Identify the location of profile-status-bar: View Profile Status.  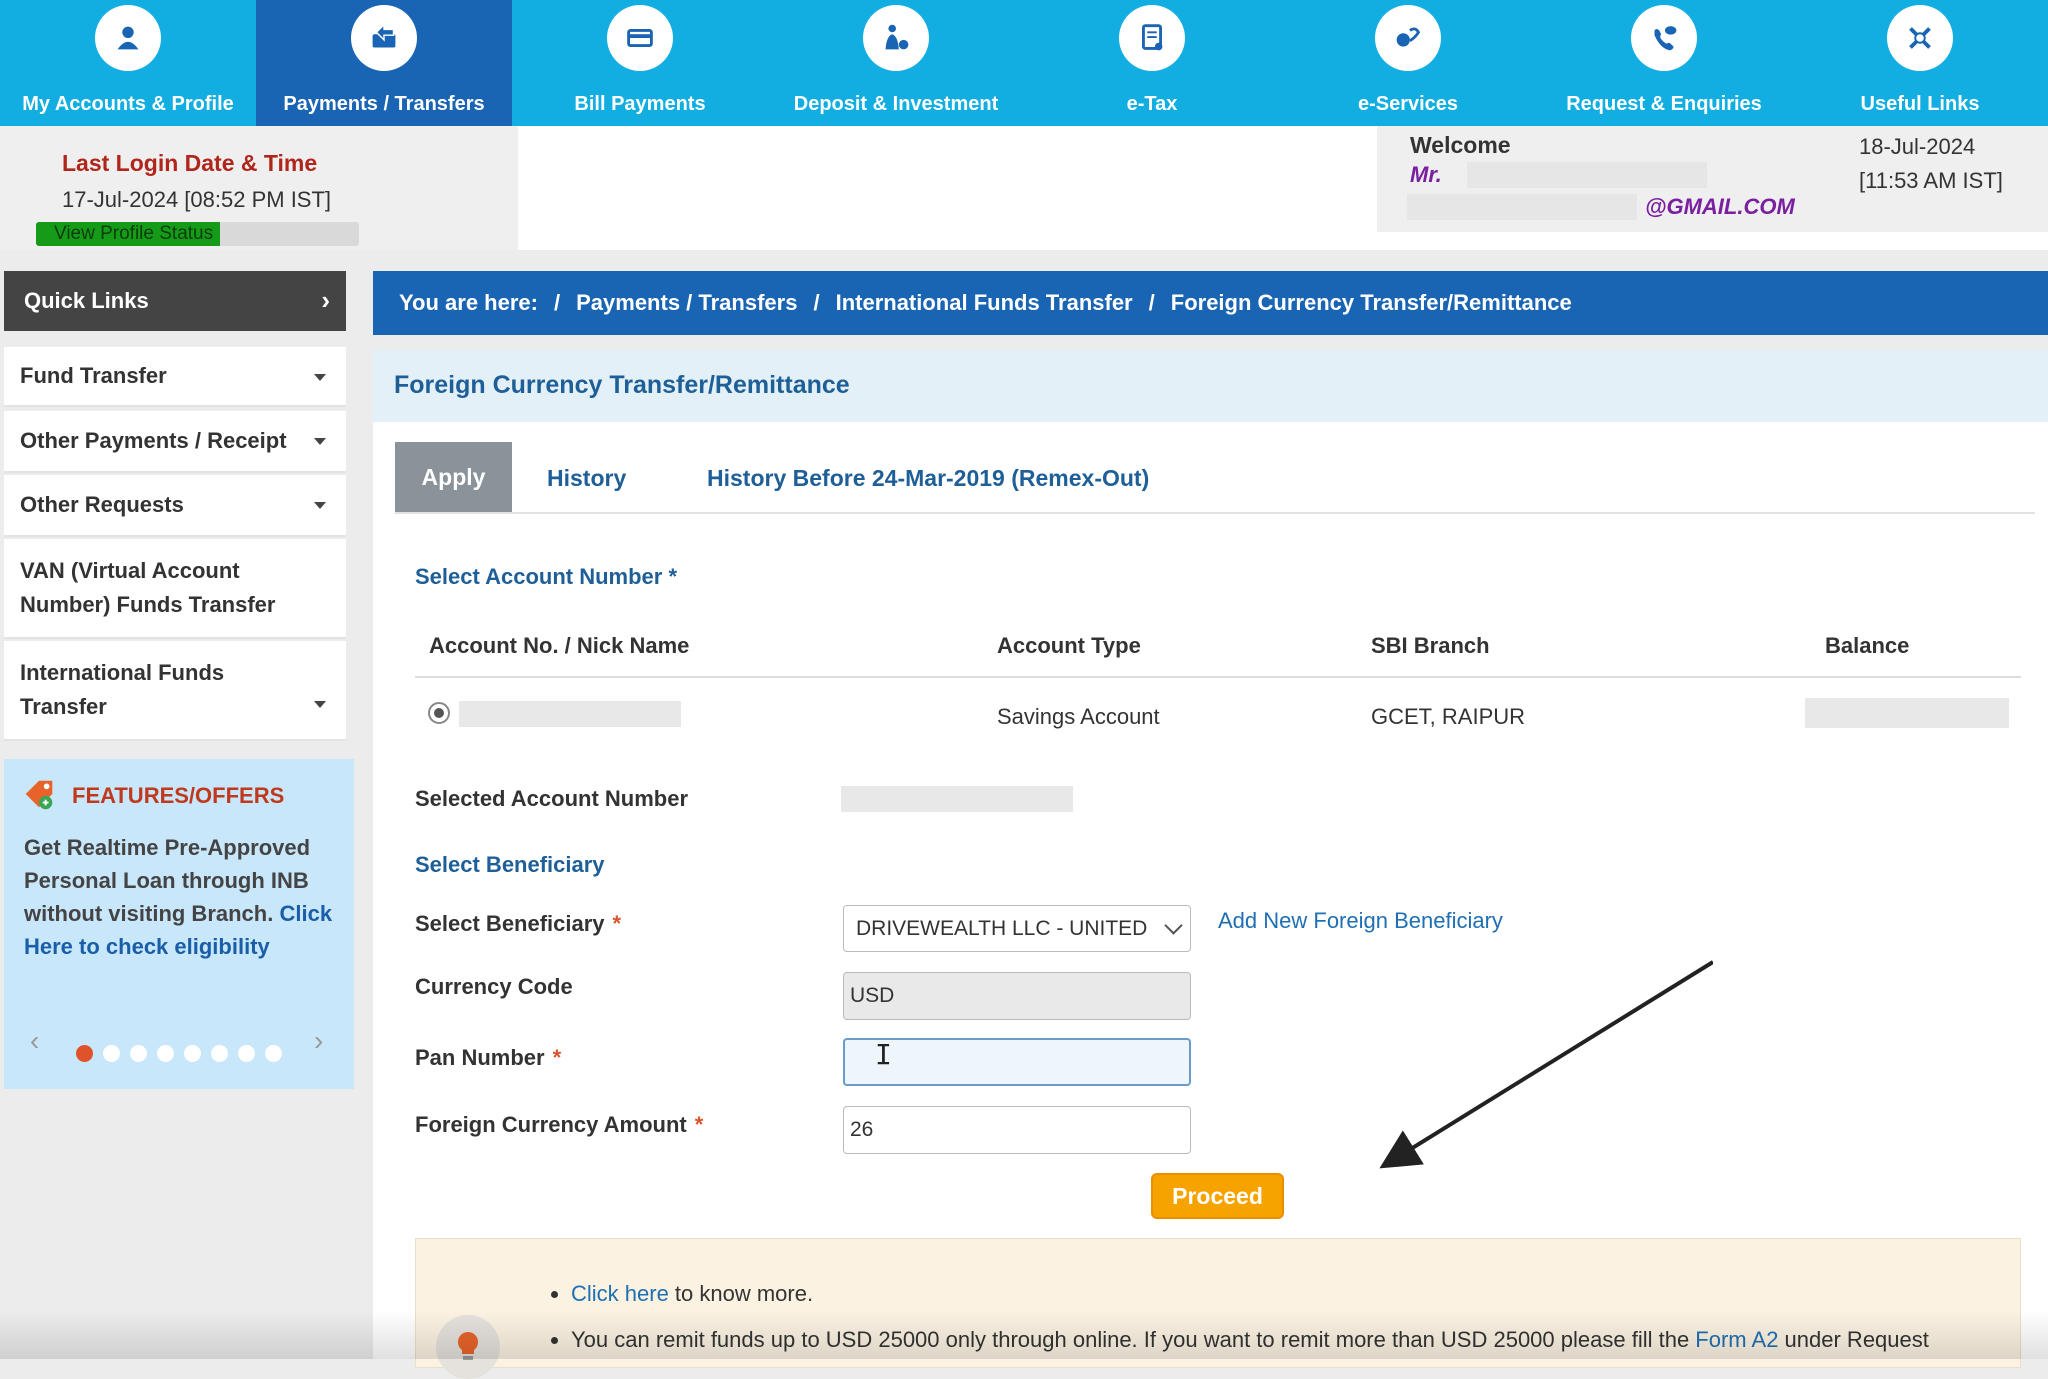
(197, 234).